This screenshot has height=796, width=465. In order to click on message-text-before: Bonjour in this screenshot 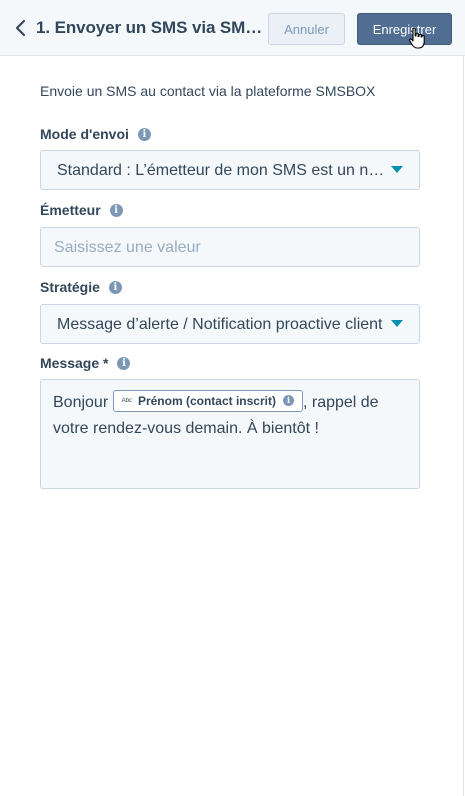, I will do `click(83, 402)`.